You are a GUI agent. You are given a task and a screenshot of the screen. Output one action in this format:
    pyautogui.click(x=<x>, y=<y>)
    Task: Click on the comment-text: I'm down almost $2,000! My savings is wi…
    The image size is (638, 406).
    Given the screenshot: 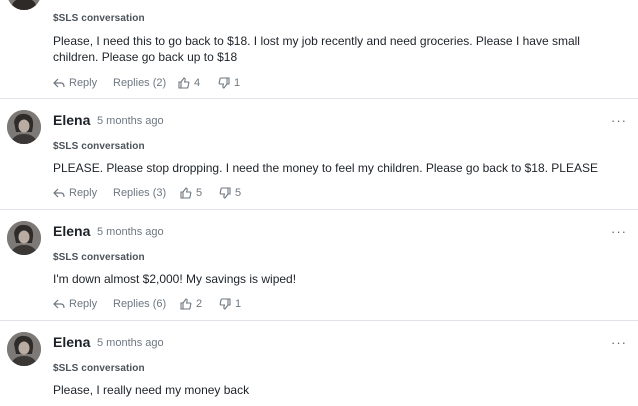 What is the action you would take?
    pyautogui.click(x=175, y=279)
    